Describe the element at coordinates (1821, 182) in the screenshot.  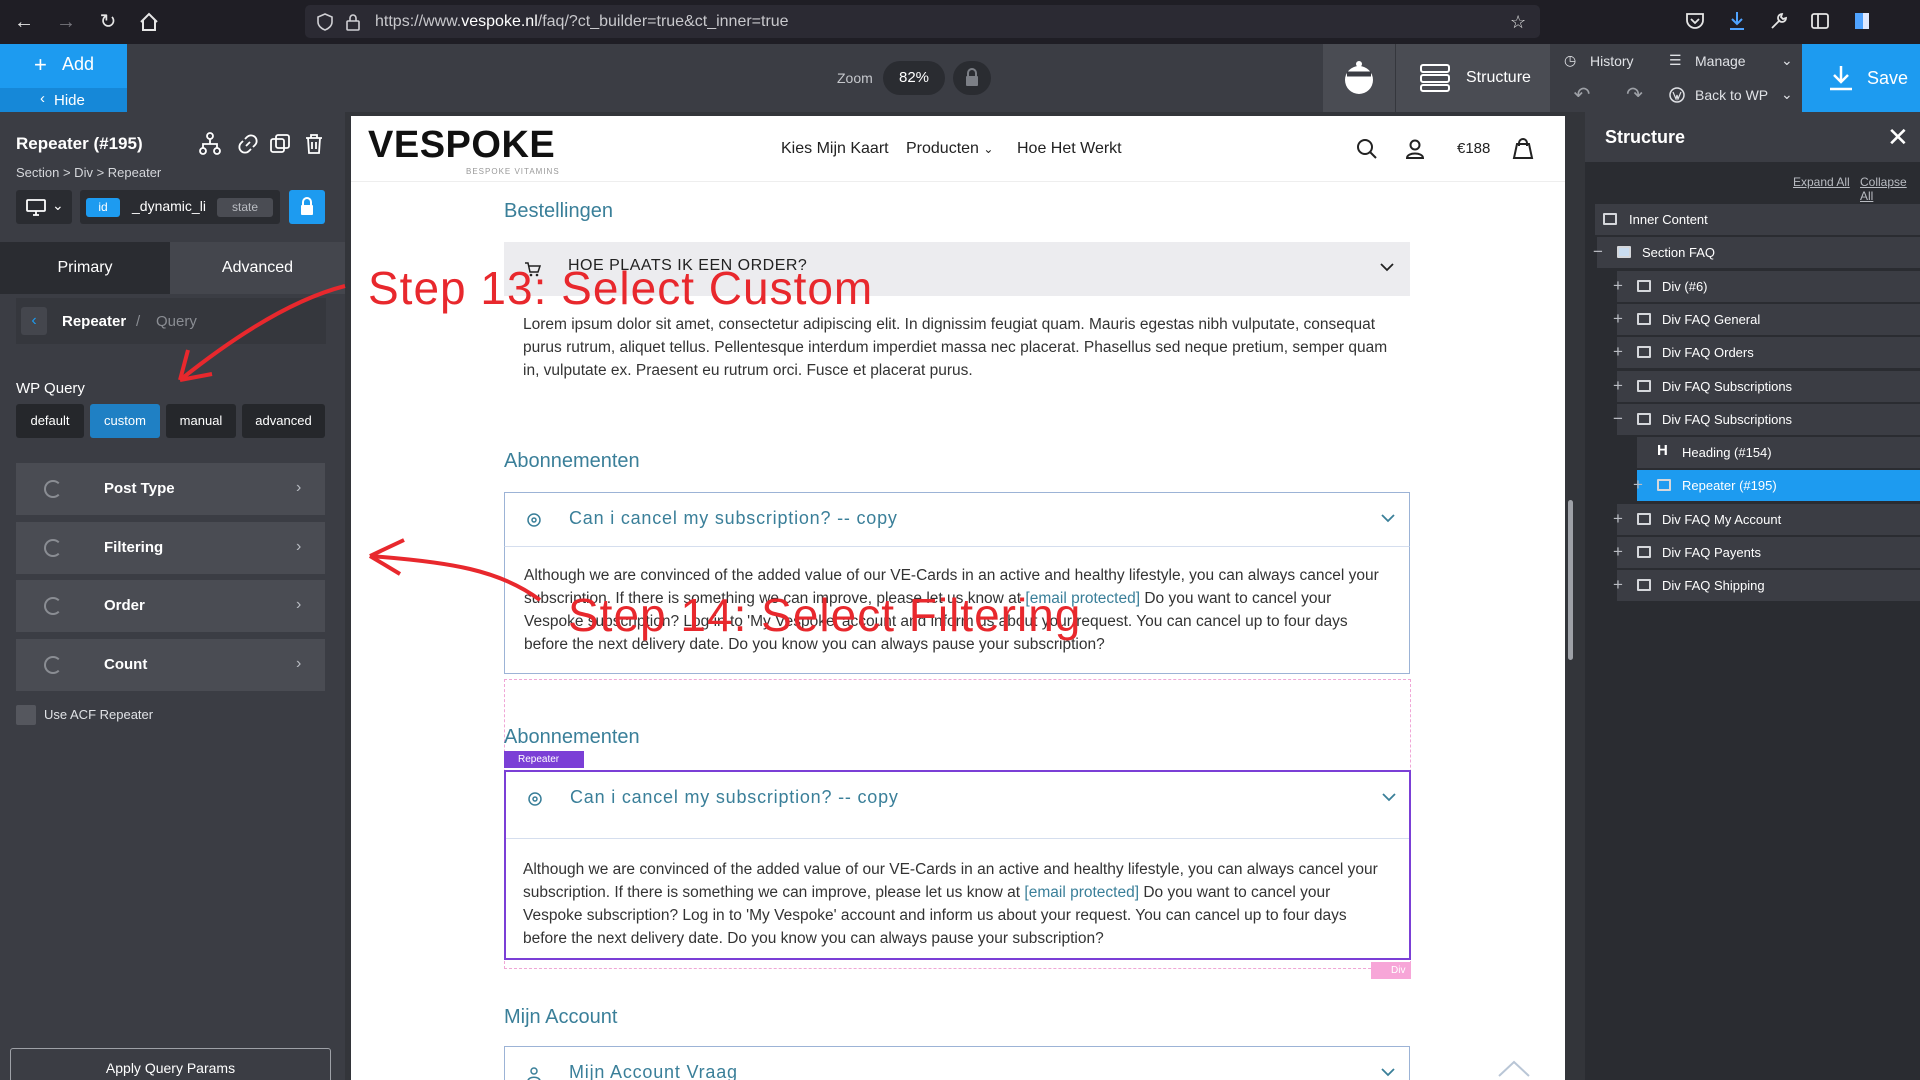
I see `expand-all-link: Expand All` at that location.